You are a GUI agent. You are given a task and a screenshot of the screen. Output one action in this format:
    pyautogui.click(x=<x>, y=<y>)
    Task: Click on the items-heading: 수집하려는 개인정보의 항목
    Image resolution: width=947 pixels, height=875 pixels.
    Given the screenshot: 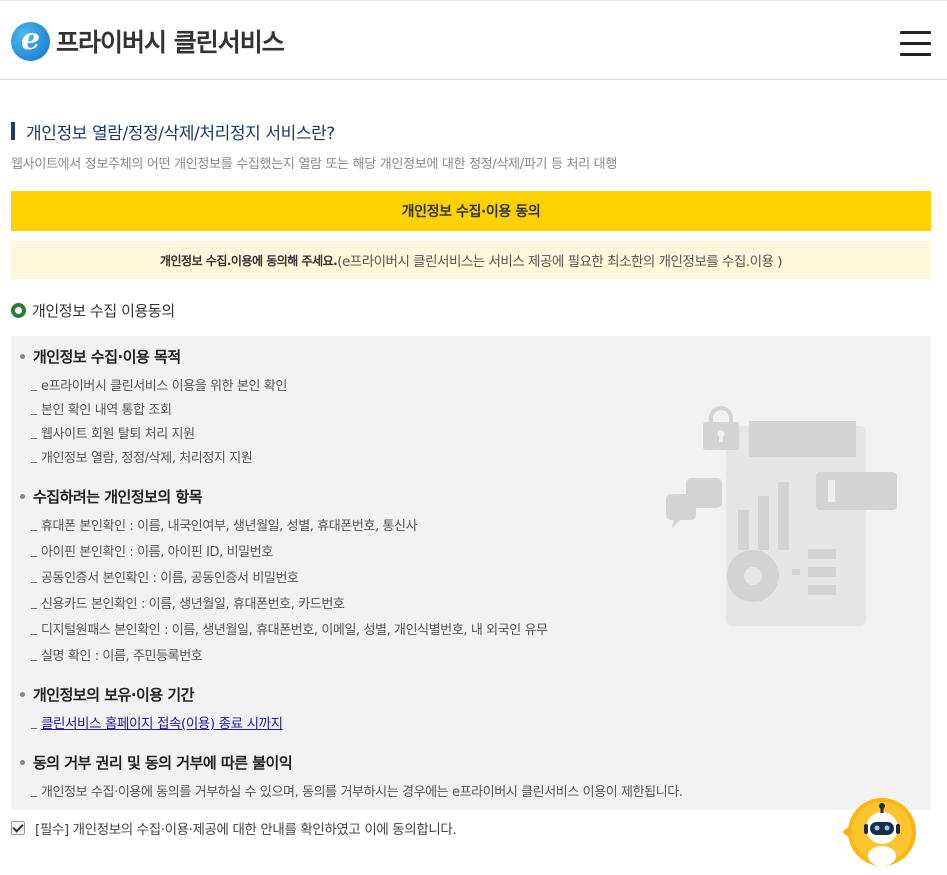 What is the action you would take?
    pyautogui.click(x=111, y=496)
    